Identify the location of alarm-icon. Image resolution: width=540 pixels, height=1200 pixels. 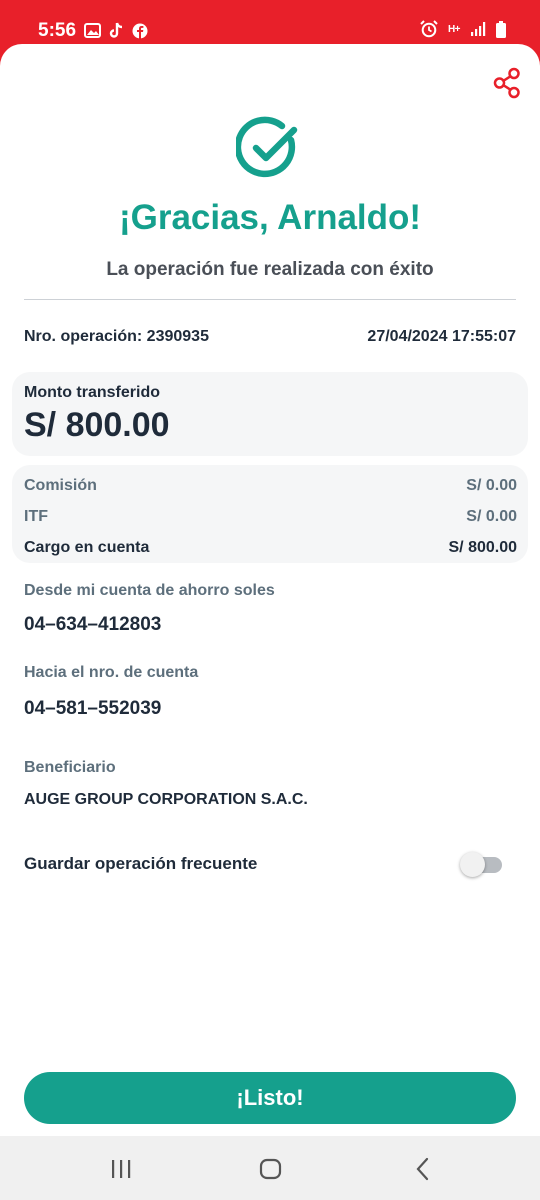
(429, 29).